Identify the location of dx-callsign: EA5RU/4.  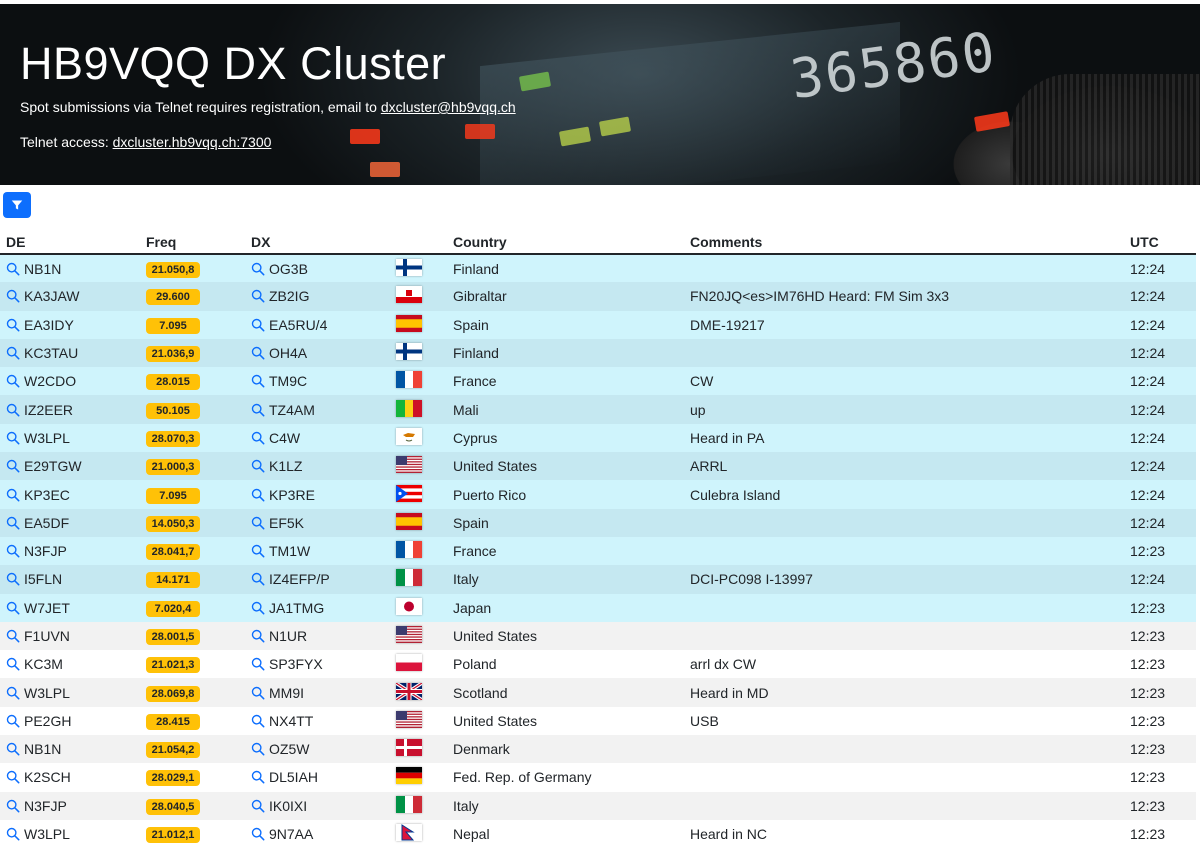
(298, 325).